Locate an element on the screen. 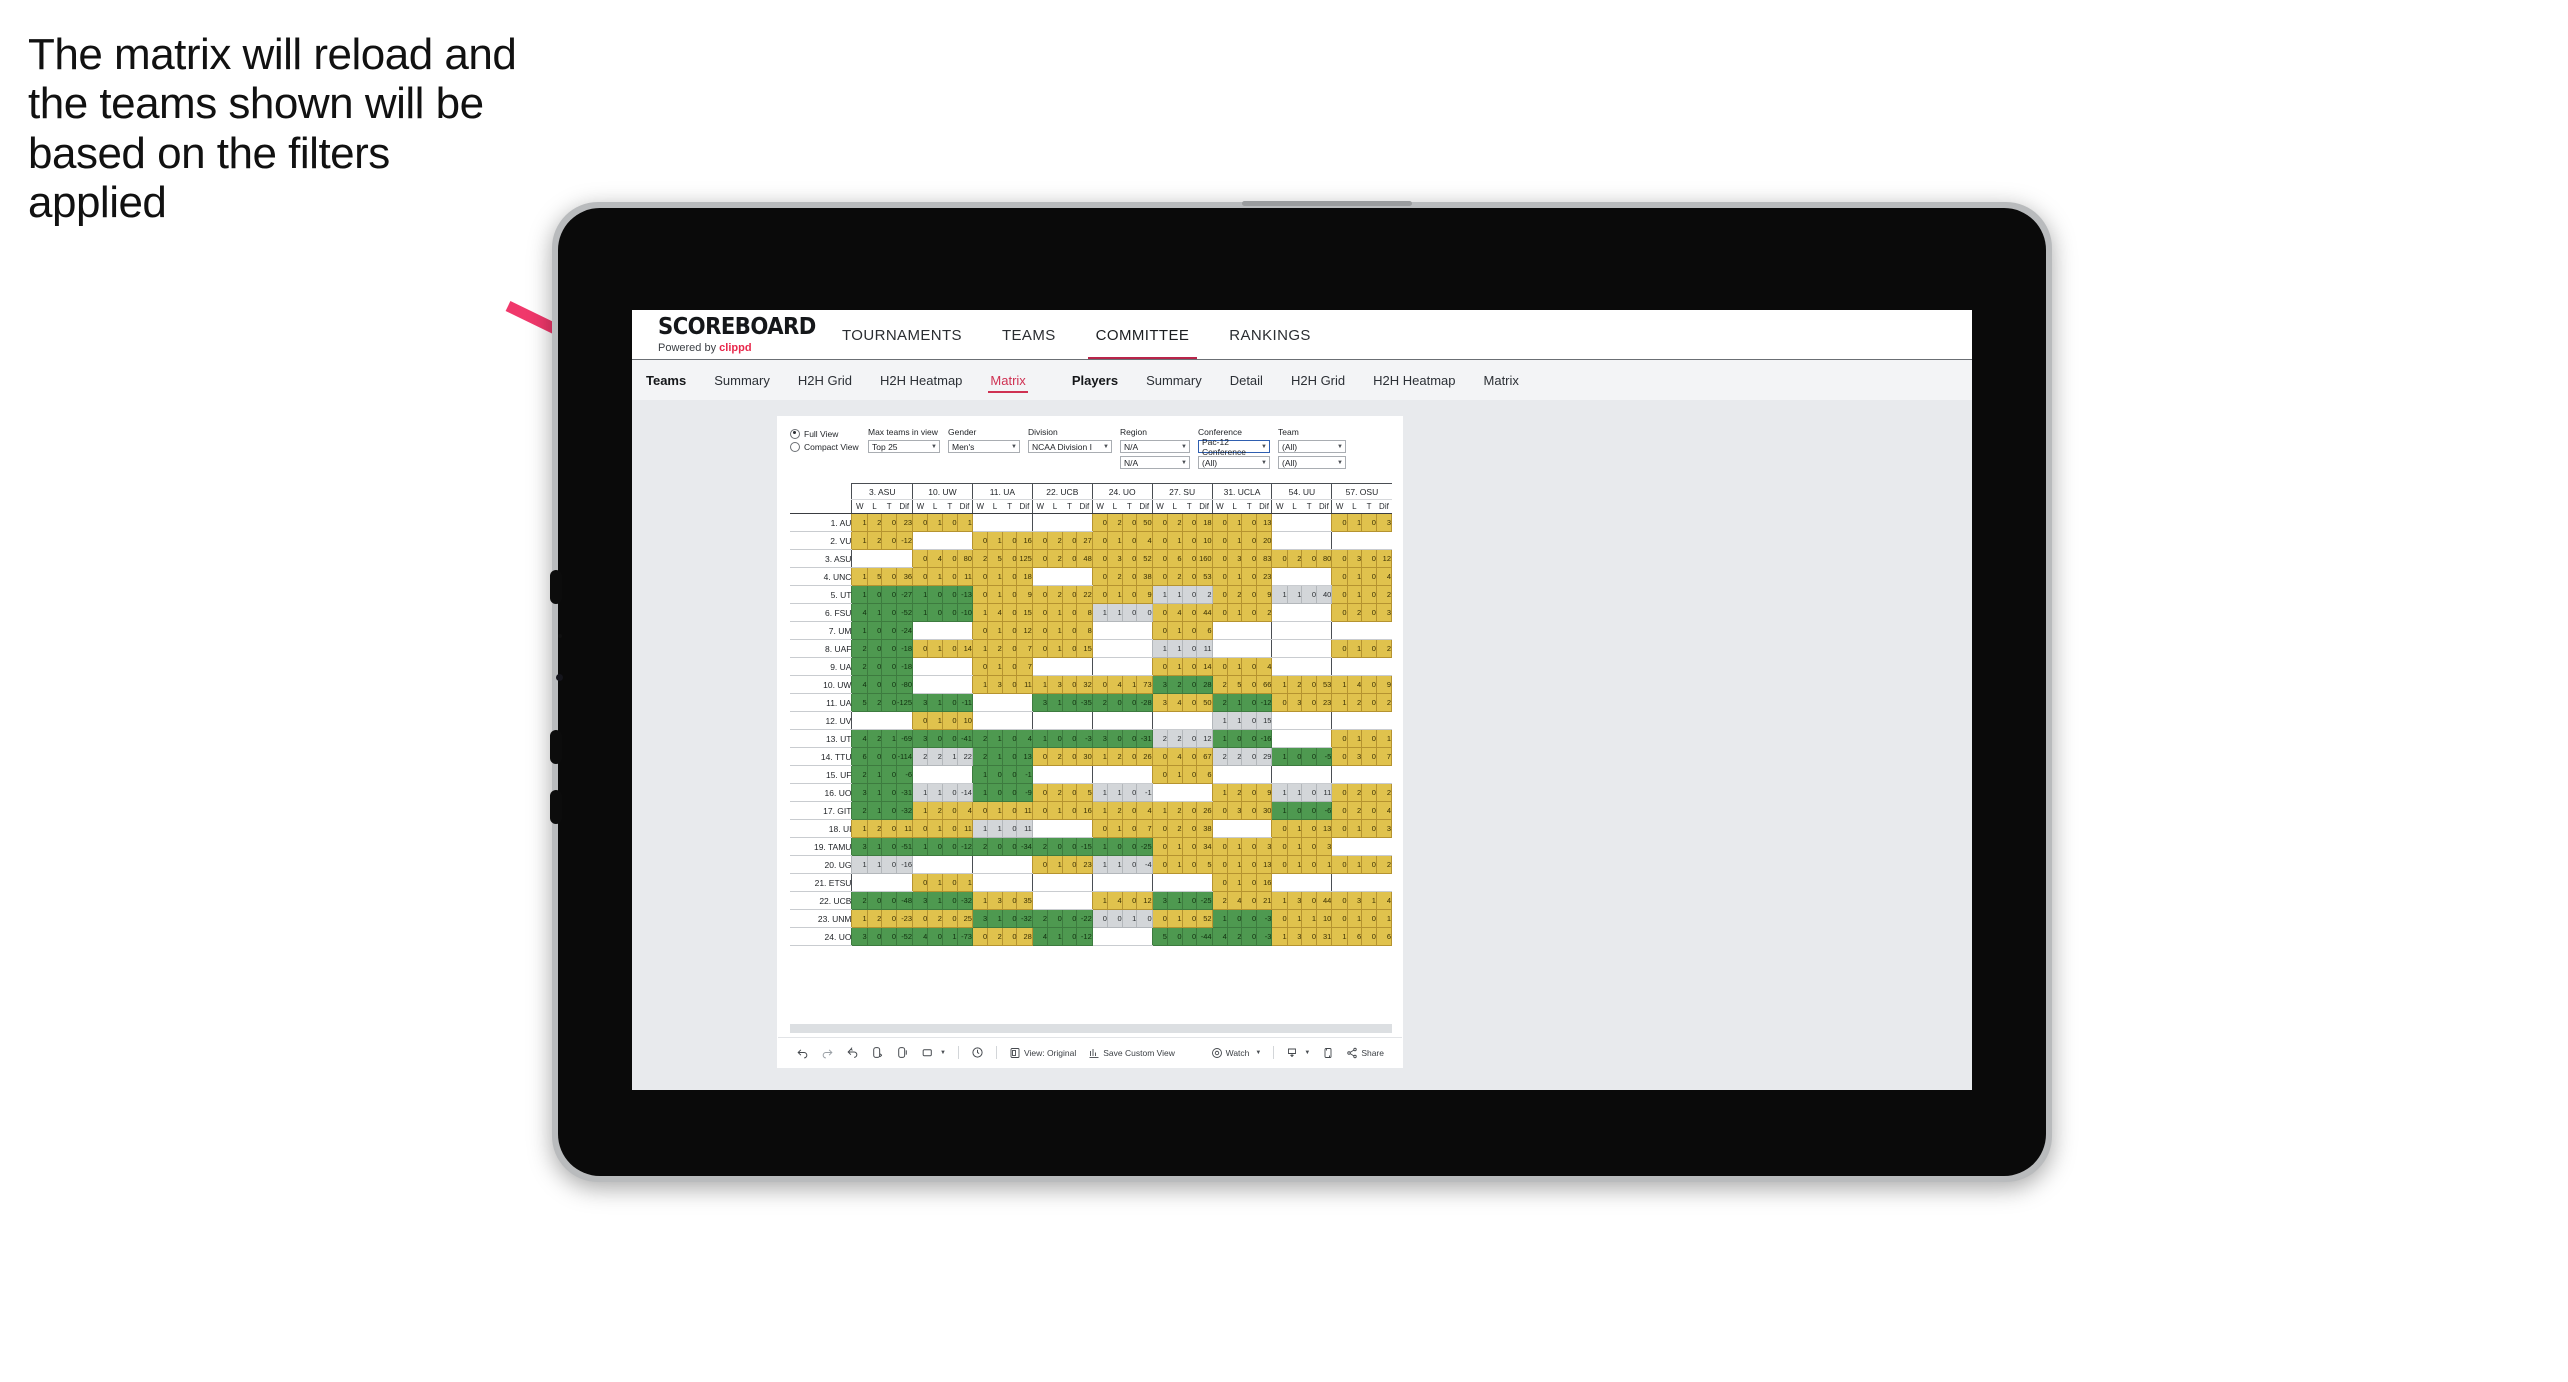 This screenshot has width=2568, height=1382. matrix-cell: 9 is located at coordinates (1264, 594).